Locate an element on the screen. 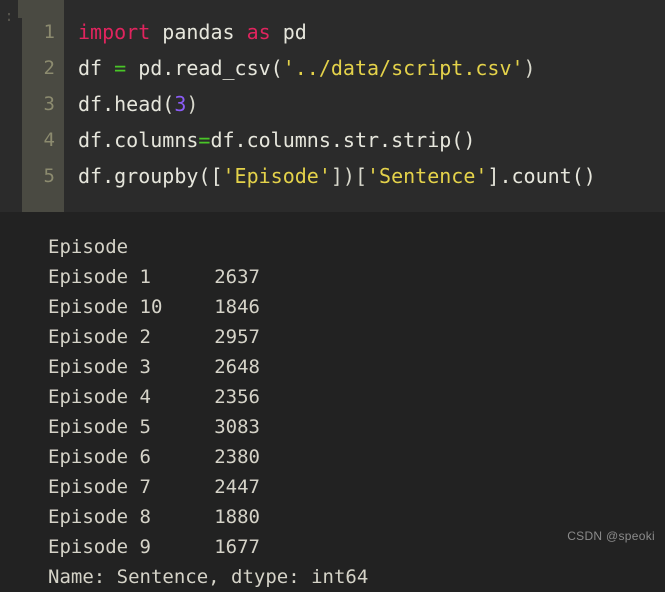 The width and height of the screenshot is (665, 592). output-row-label: Episode 5 is located at coordinates (99, 427).